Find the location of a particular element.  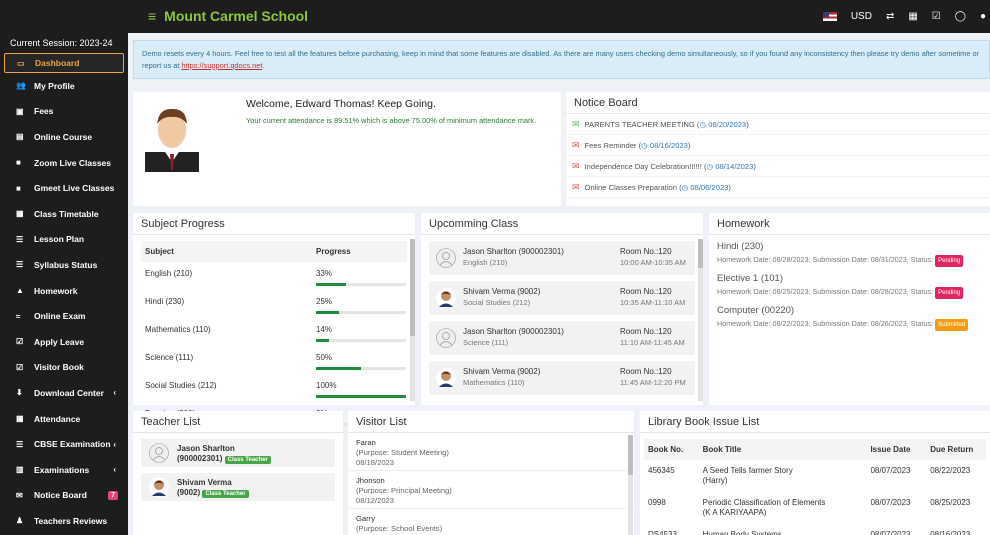

upcoming-scrollbar is located at coordinates (700, 320).